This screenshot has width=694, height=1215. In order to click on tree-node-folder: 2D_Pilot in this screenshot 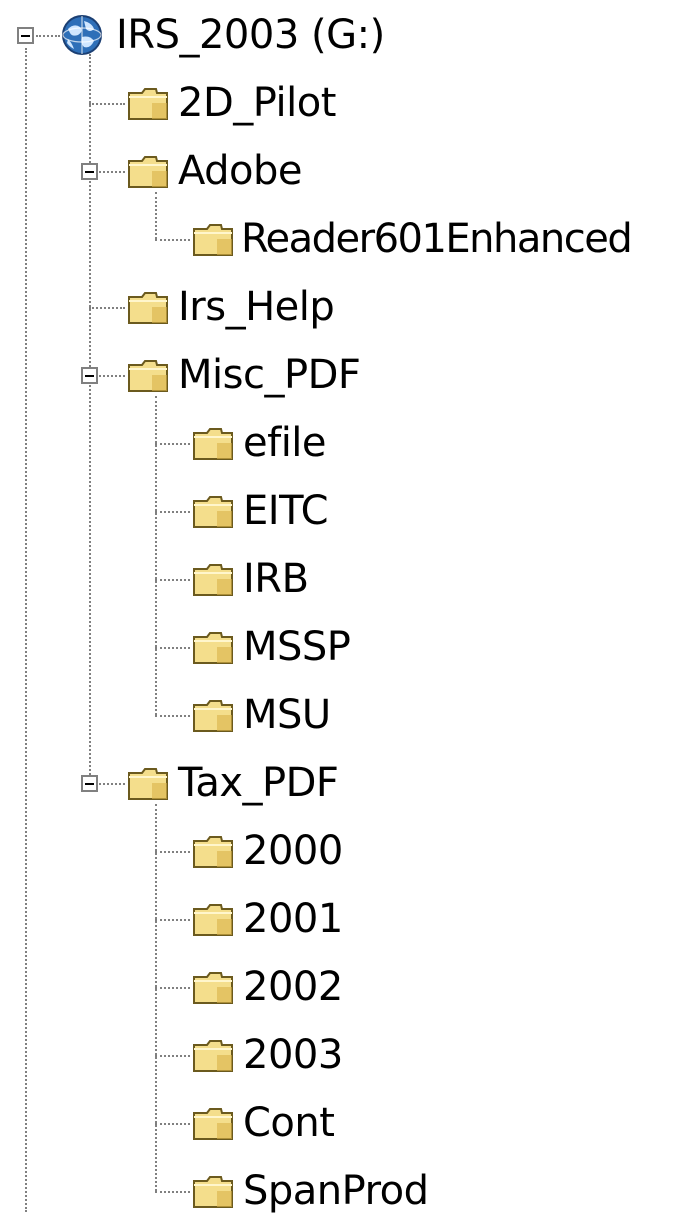, I will do `click(231, 103)`.